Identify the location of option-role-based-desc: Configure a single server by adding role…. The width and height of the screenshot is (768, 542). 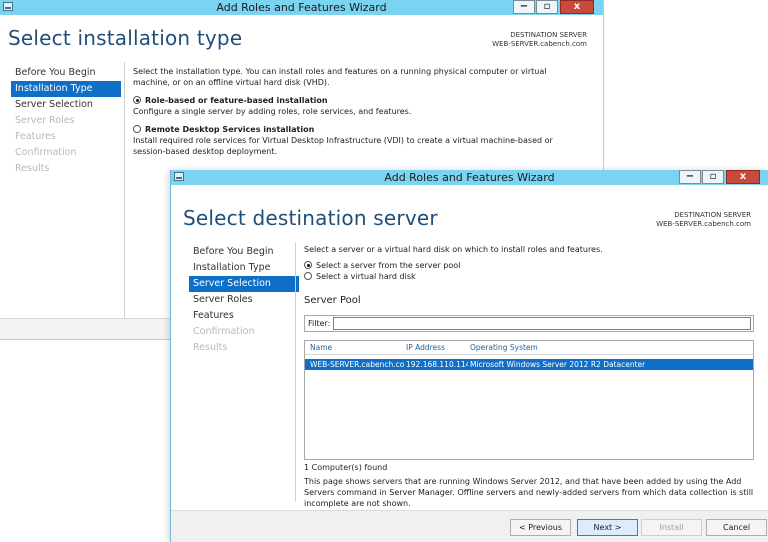
(272, 111).